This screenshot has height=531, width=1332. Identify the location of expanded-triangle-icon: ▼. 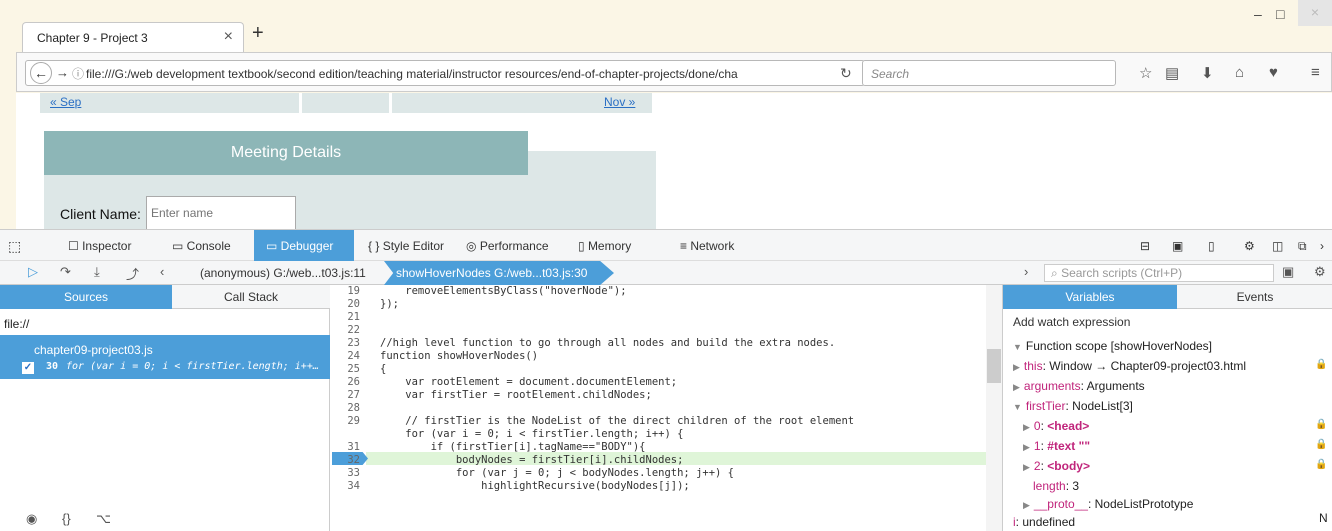
(1017, 407).